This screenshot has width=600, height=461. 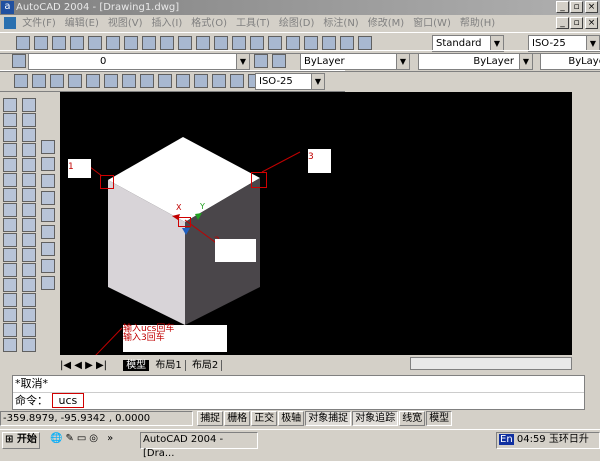 What do you see at coordinates (39, 23) in the screenshot?
I see `menu-file: 文件(F)` at bounding box center [39, 23].